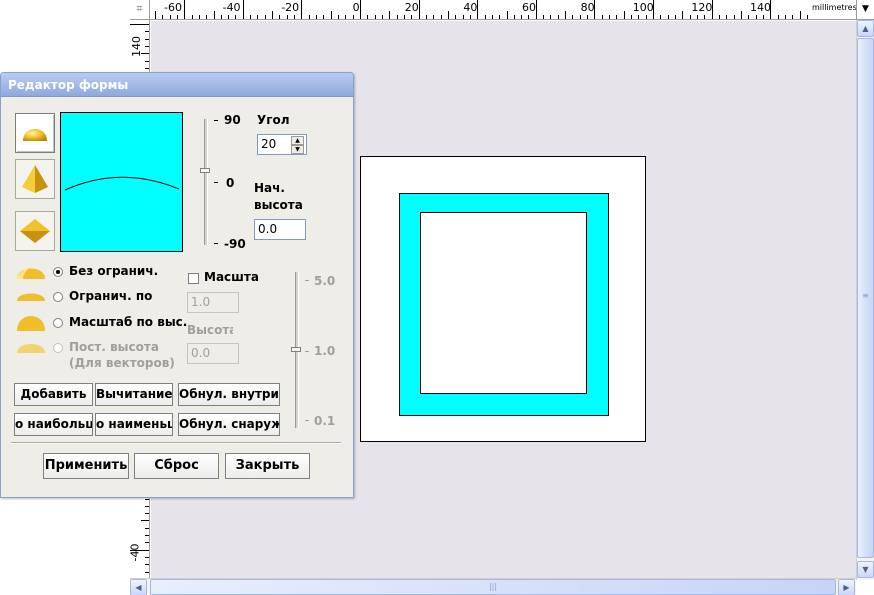 The image size is (874, 595). I want to click on tall-dome-option-icon, so click(31, 323).